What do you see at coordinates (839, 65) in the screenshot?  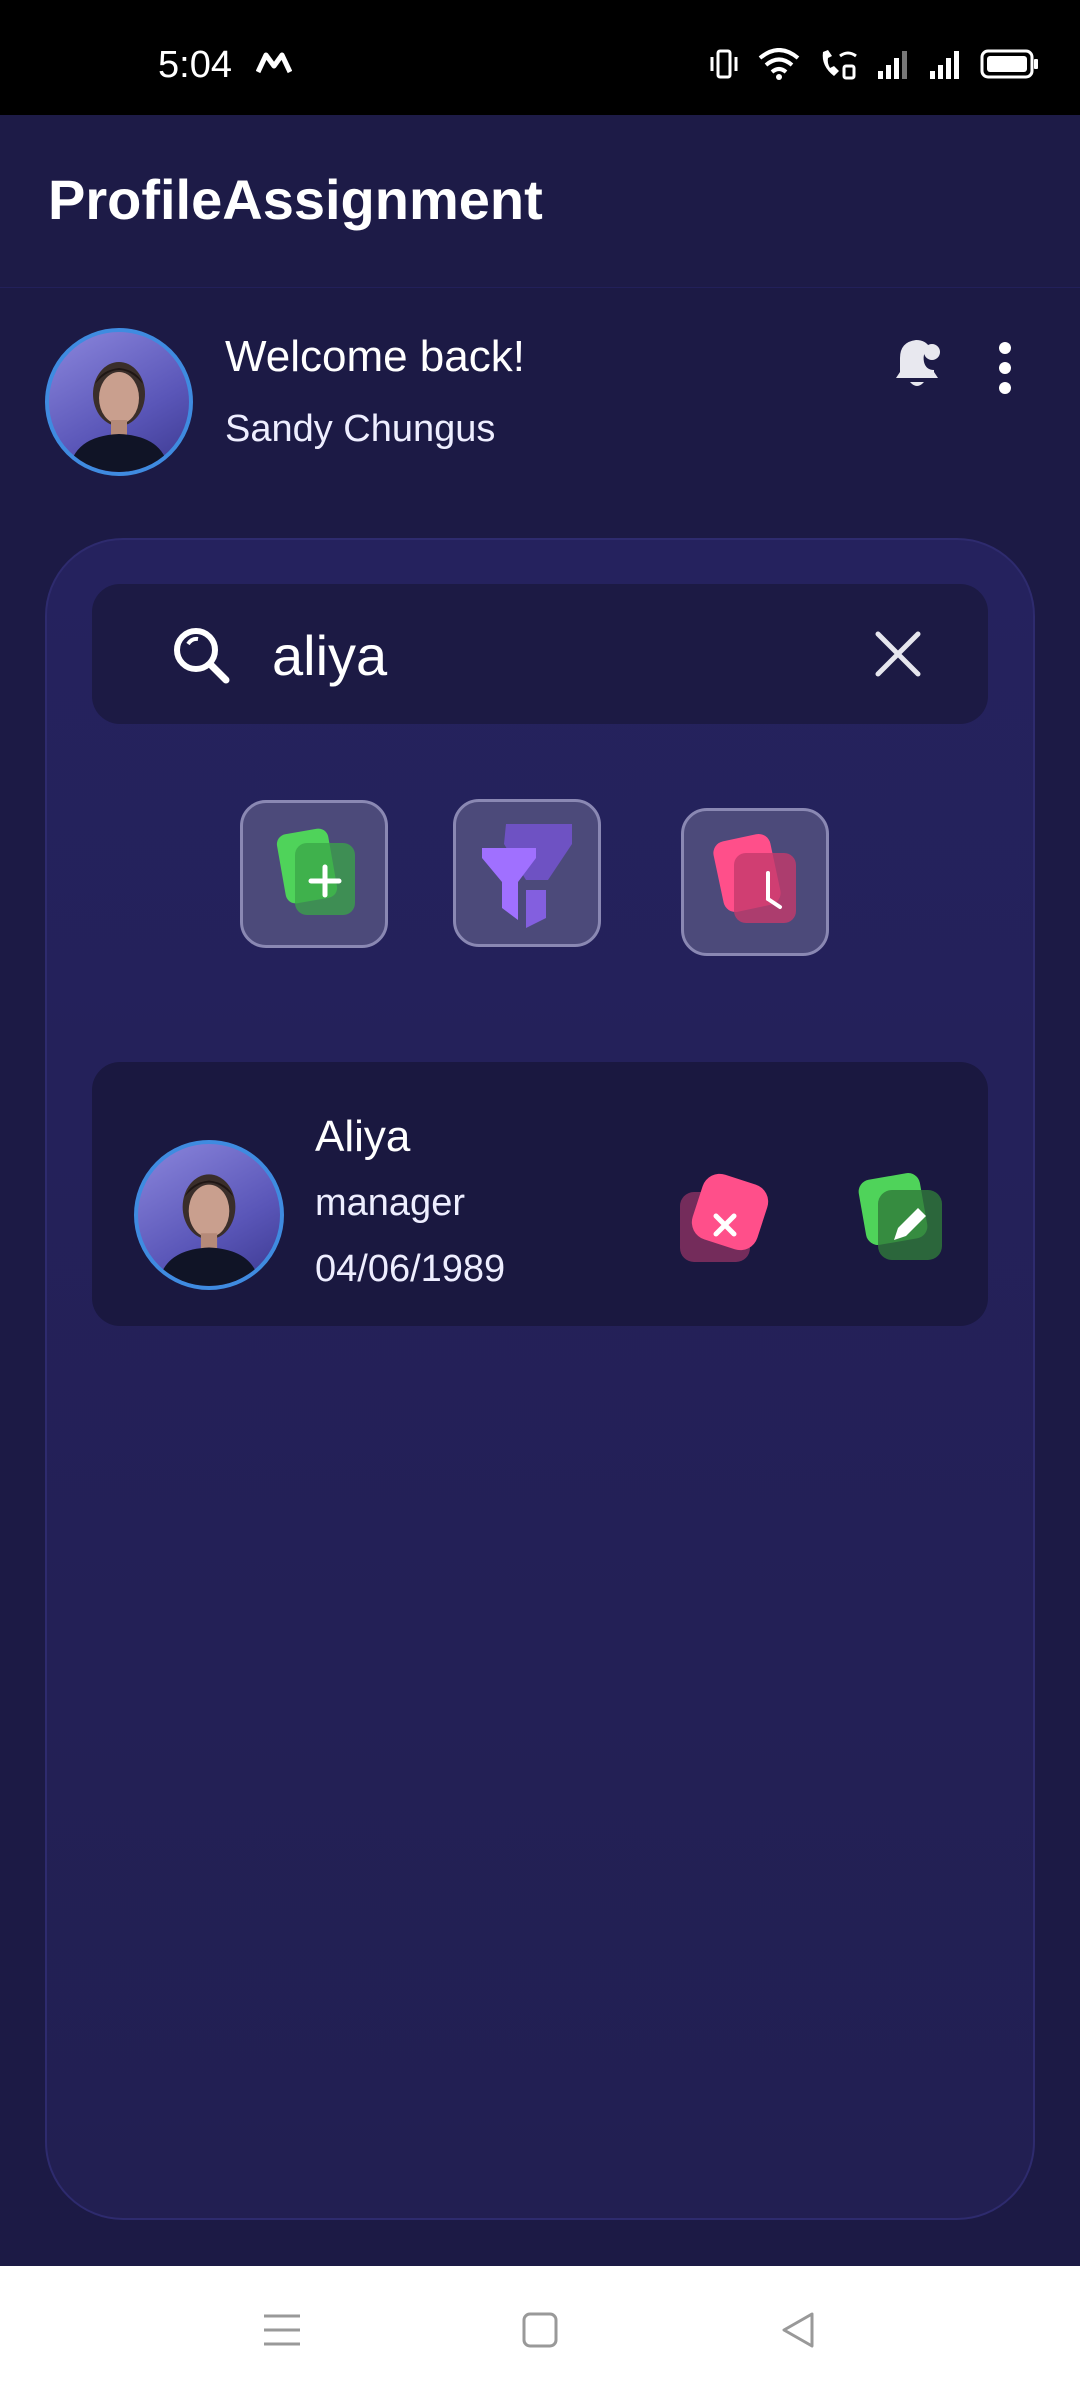 I see `wifi-call-icon` at bounding box center [839, 65].